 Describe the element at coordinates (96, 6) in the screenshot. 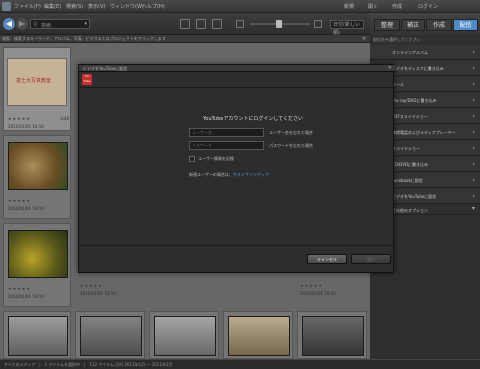

I see `menu-view: 表示(V)` at that location.